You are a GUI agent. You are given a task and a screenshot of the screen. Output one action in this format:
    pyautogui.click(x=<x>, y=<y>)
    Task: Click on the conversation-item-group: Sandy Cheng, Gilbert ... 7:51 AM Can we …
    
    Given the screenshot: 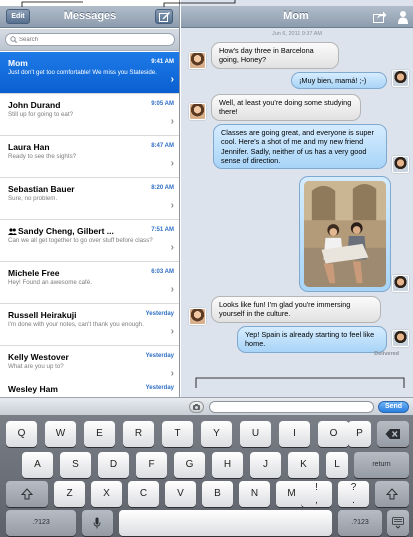 What is the action you would take?
    pyautogui.click(x=89, y=241)
    